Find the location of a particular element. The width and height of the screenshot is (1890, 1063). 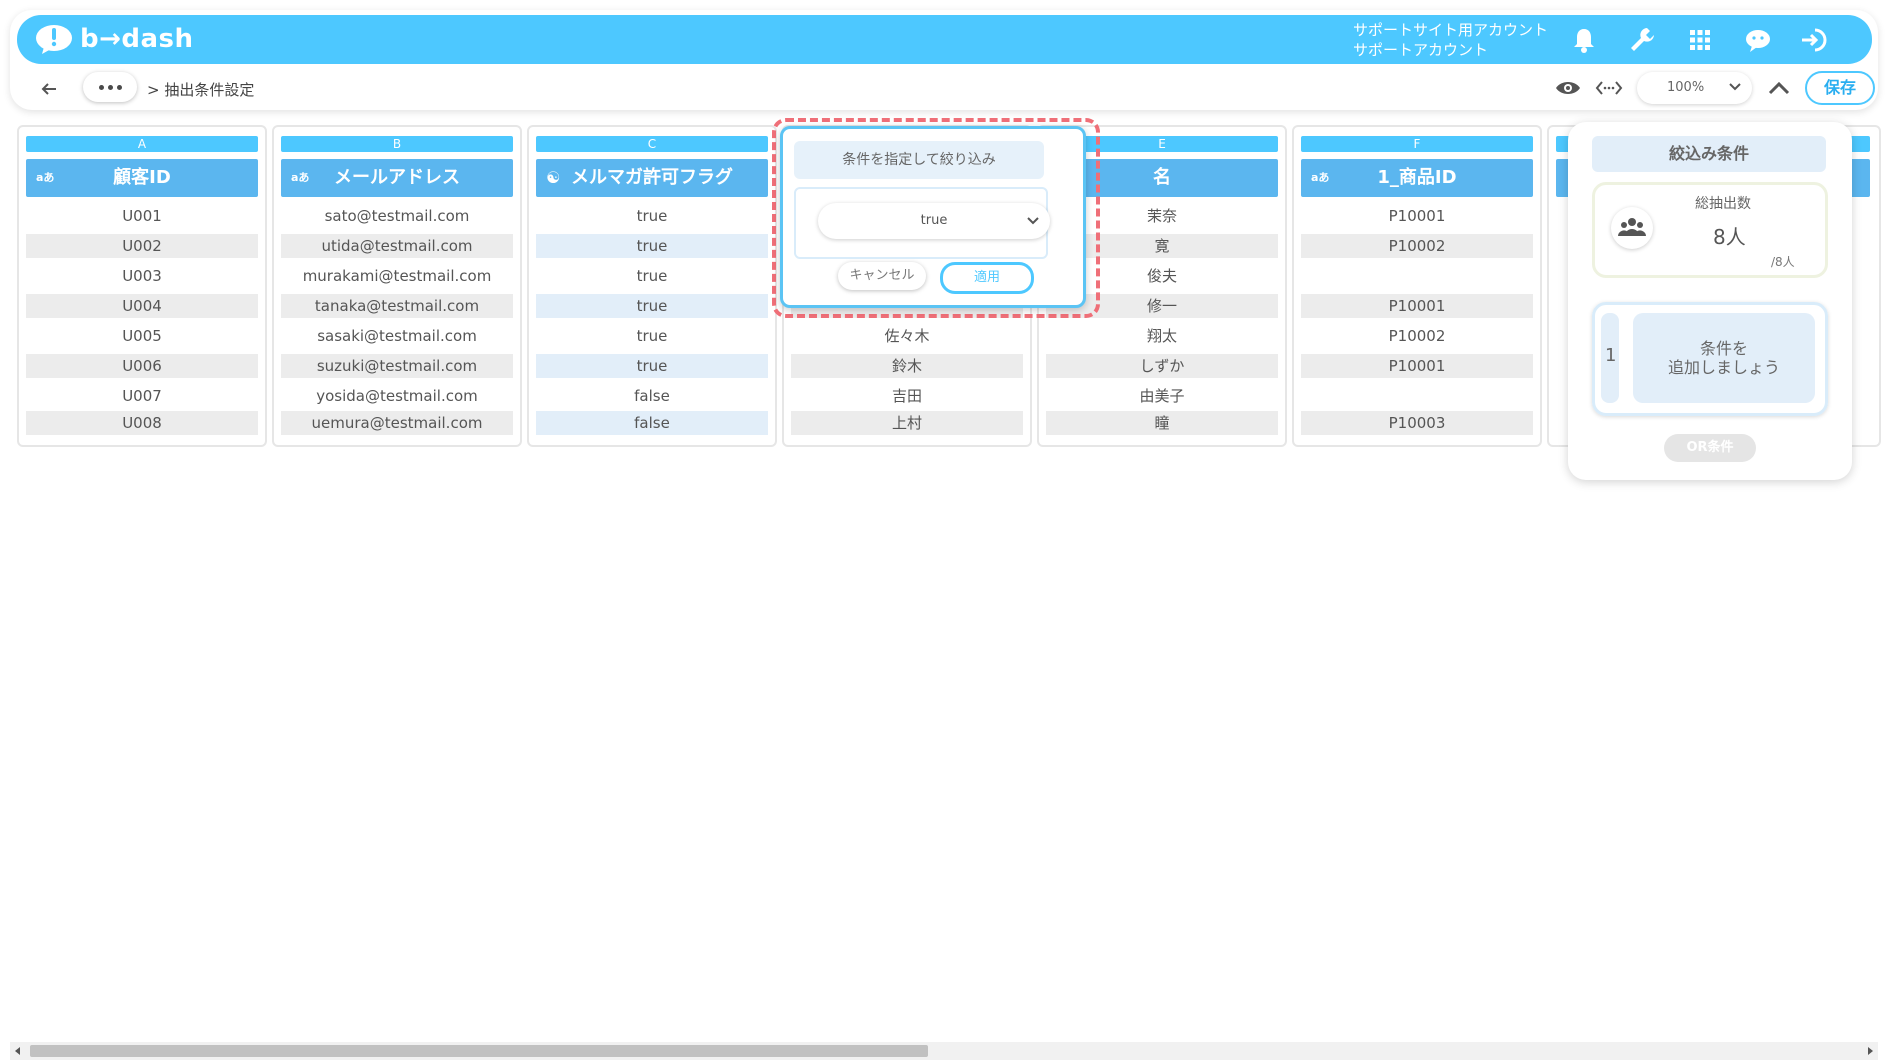

count-label: 総抽出数 is located at coordinates (1723, 204).